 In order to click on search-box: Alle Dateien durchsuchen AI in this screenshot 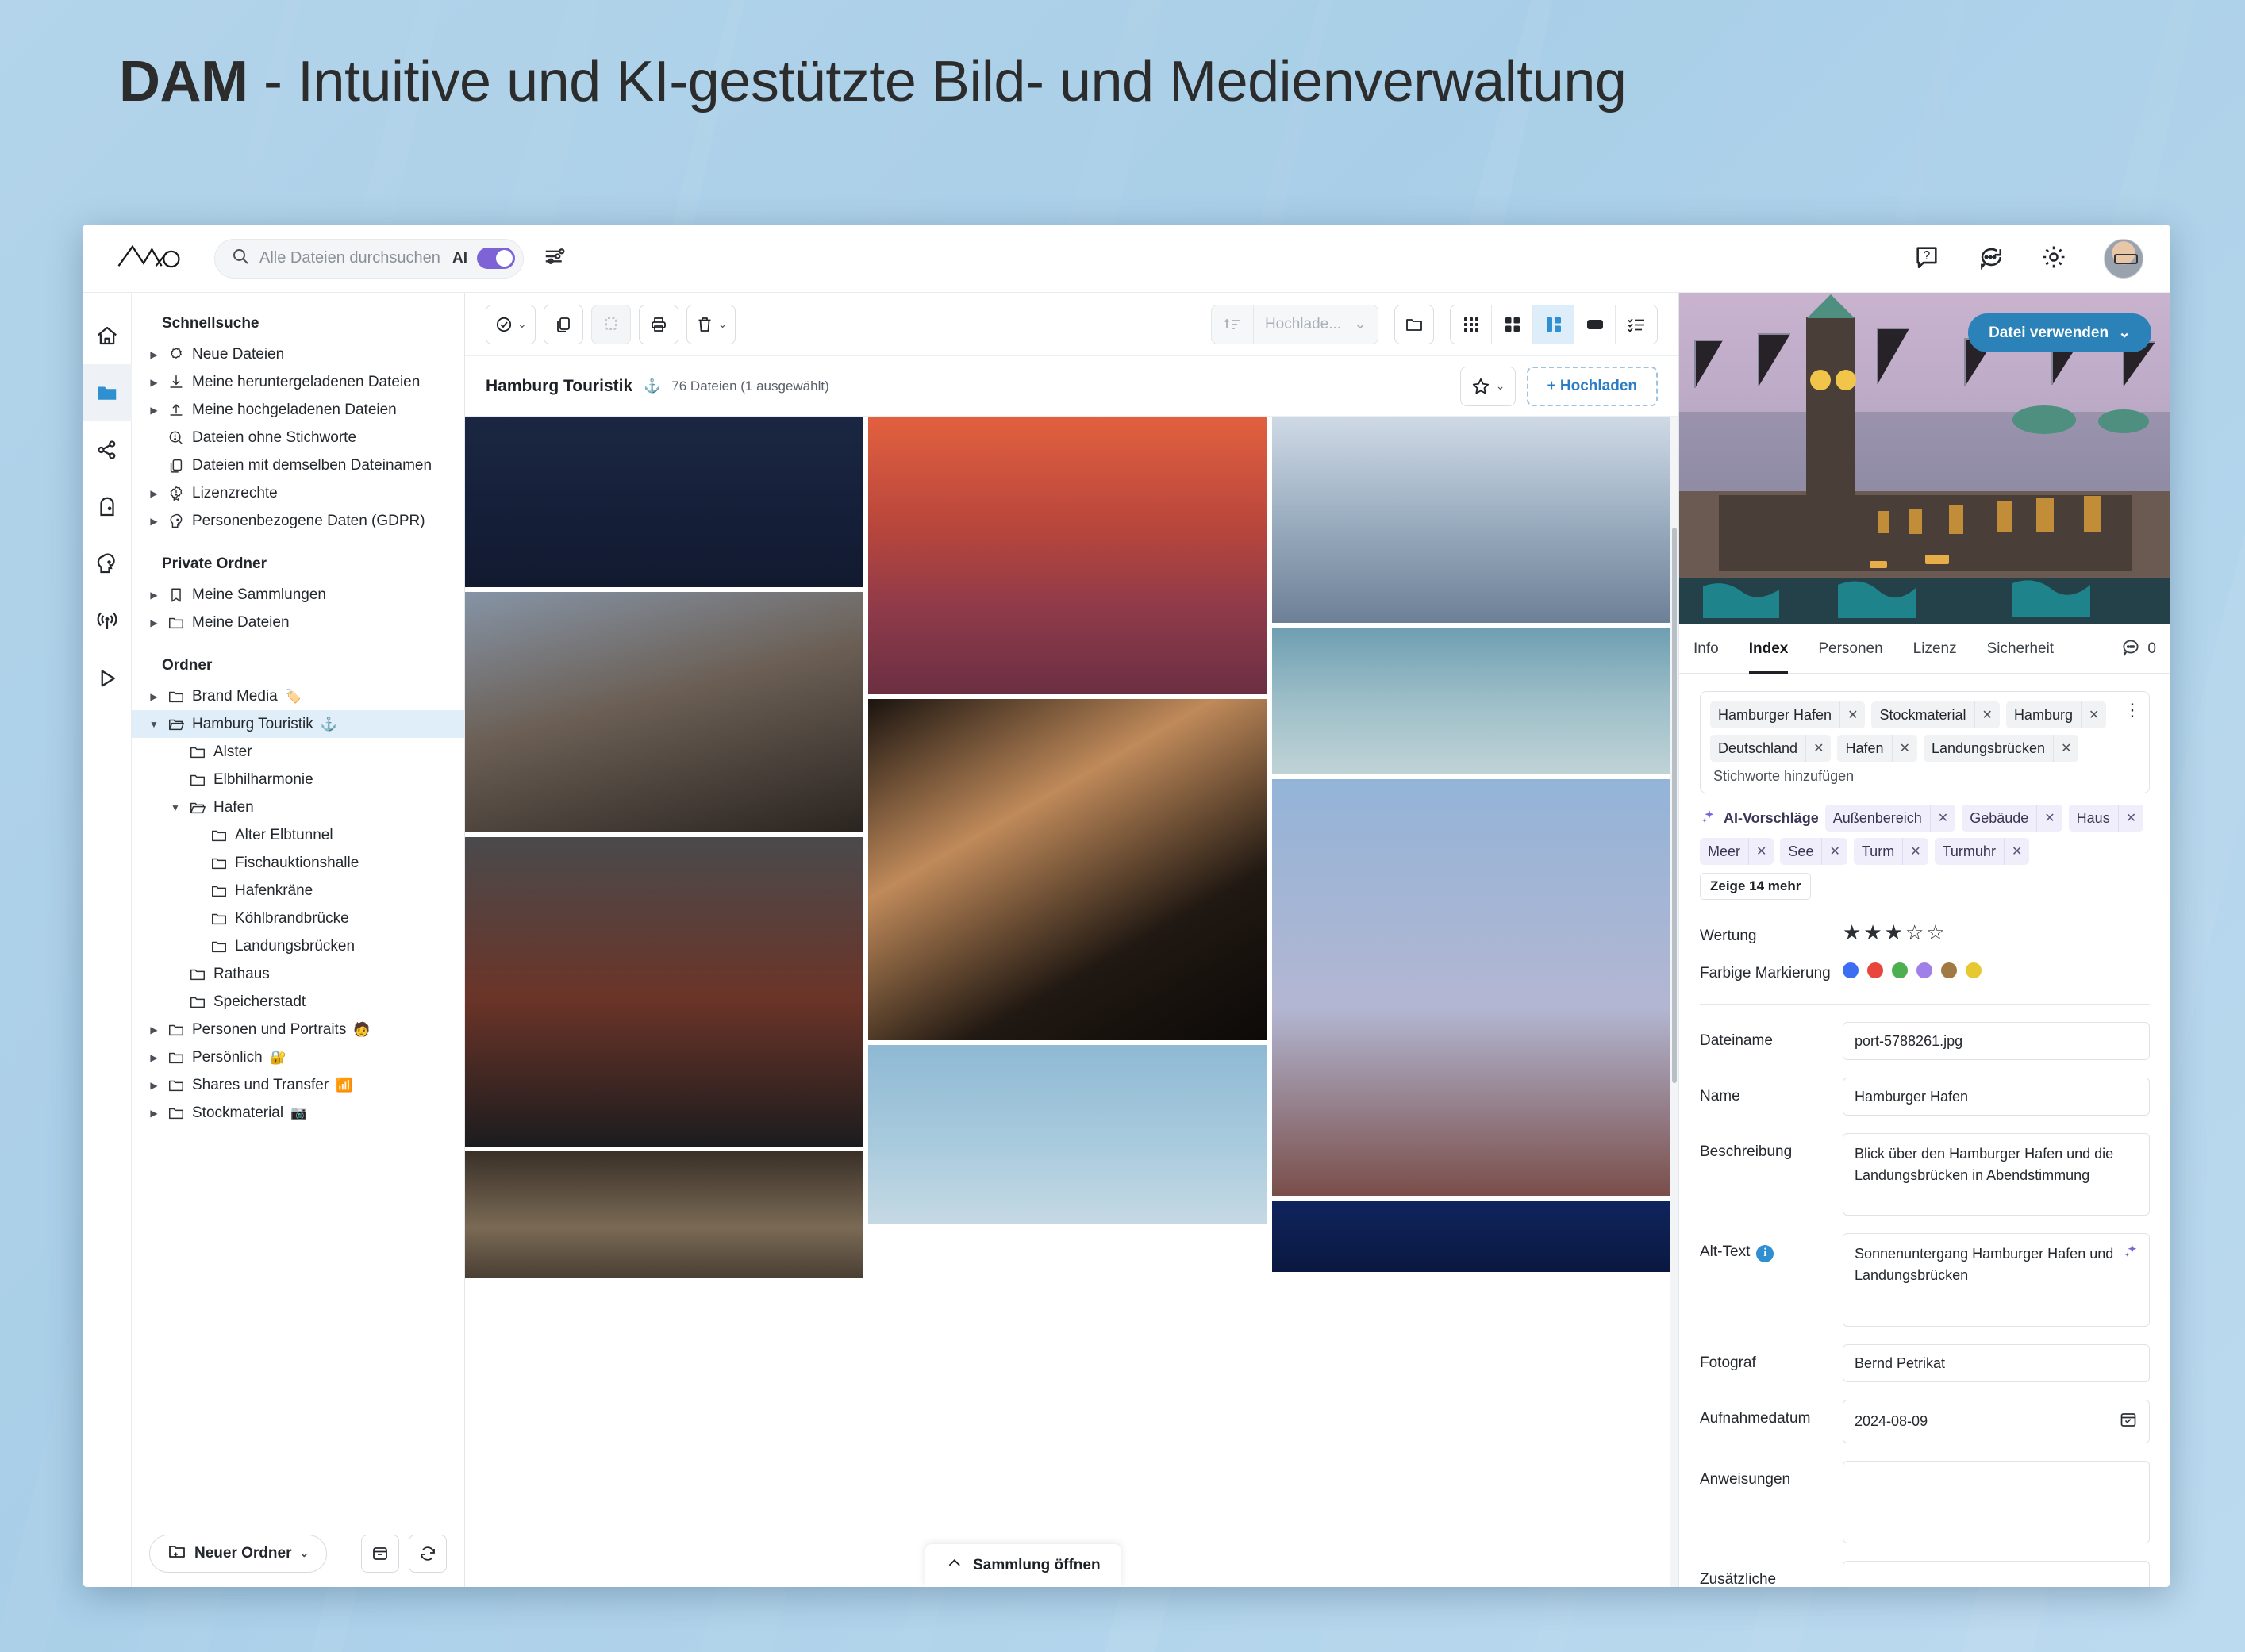, I will do `click(369, 258)`.